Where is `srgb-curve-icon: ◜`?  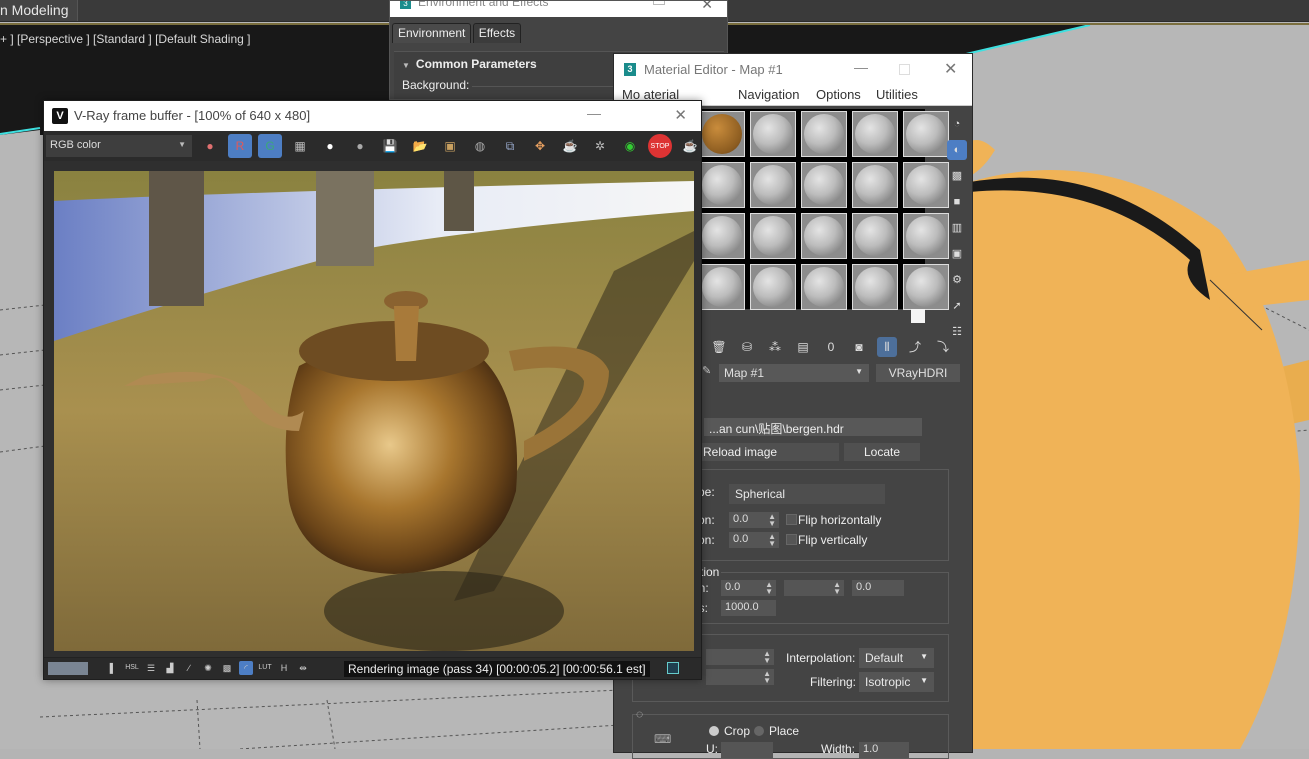 srgb-curve-icon: ◜ is located at coordinates (246, 668).